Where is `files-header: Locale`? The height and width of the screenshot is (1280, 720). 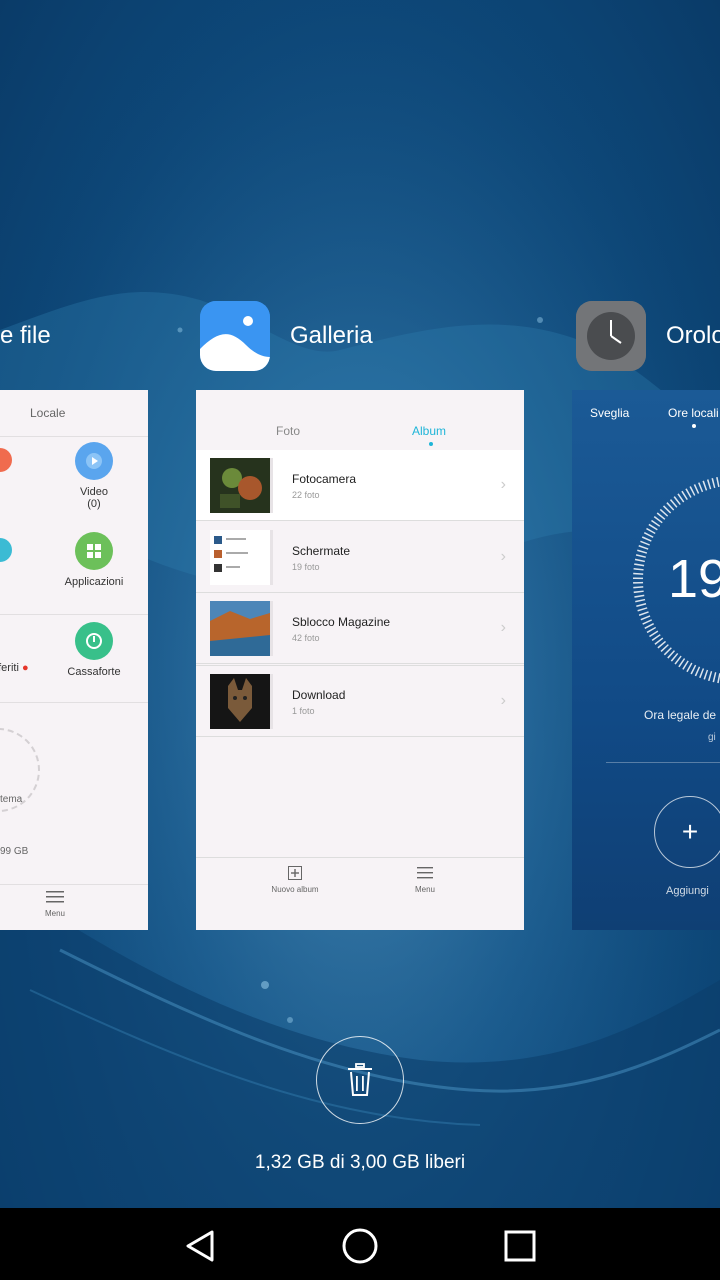
files-header: Locale is located at coordinates (74, 413).